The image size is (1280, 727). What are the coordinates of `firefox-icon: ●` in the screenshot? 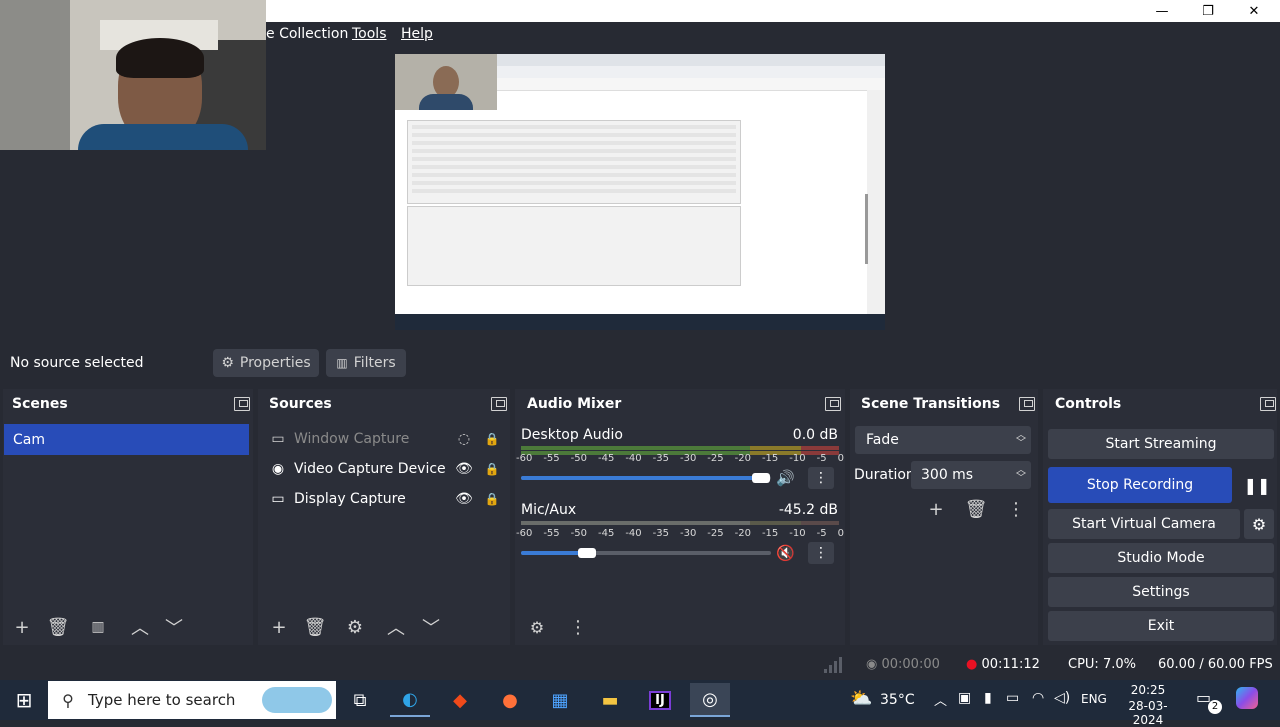 It's located at (510, 700).